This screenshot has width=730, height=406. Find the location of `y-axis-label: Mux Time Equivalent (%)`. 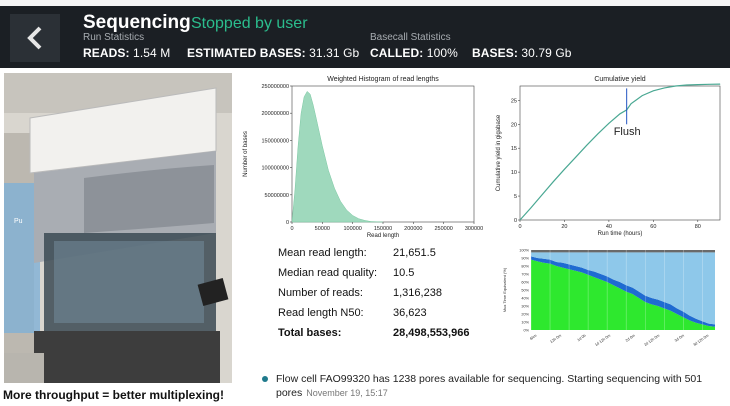

y-axis-label: Mux Time Equivalent (%) is located at coordinates (504, 289).